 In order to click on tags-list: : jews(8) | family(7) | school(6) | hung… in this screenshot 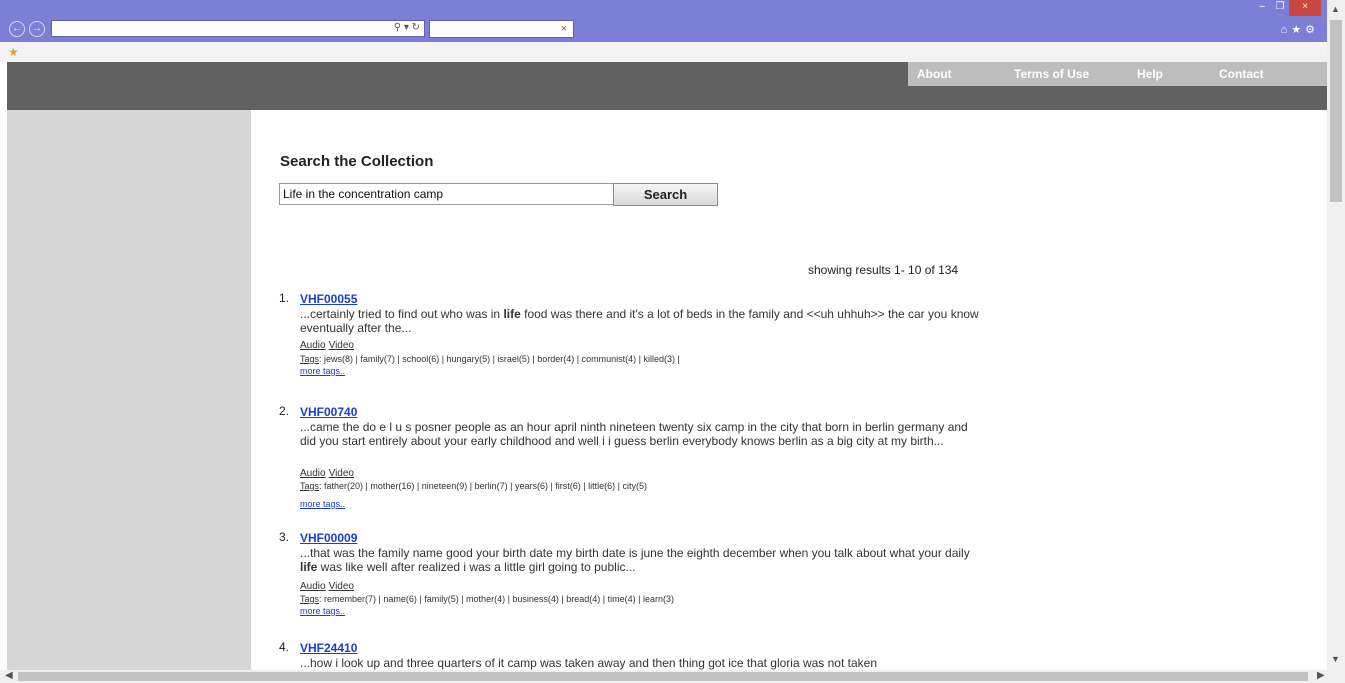, I will do `click(499, 359)`.